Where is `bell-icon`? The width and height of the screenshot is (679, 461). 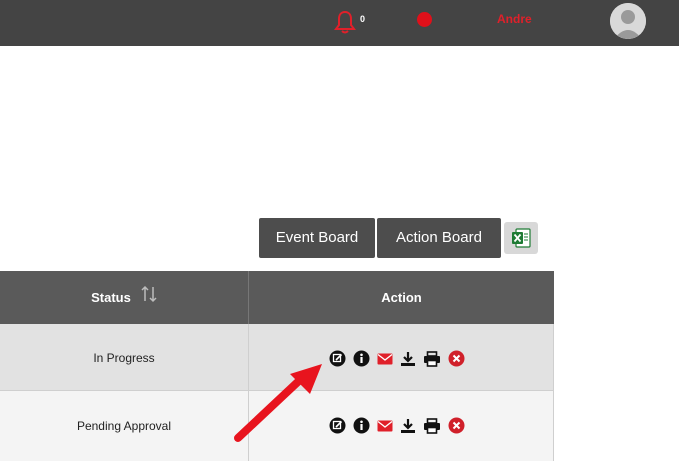 bell-icon is located at coordinates (345, 22).